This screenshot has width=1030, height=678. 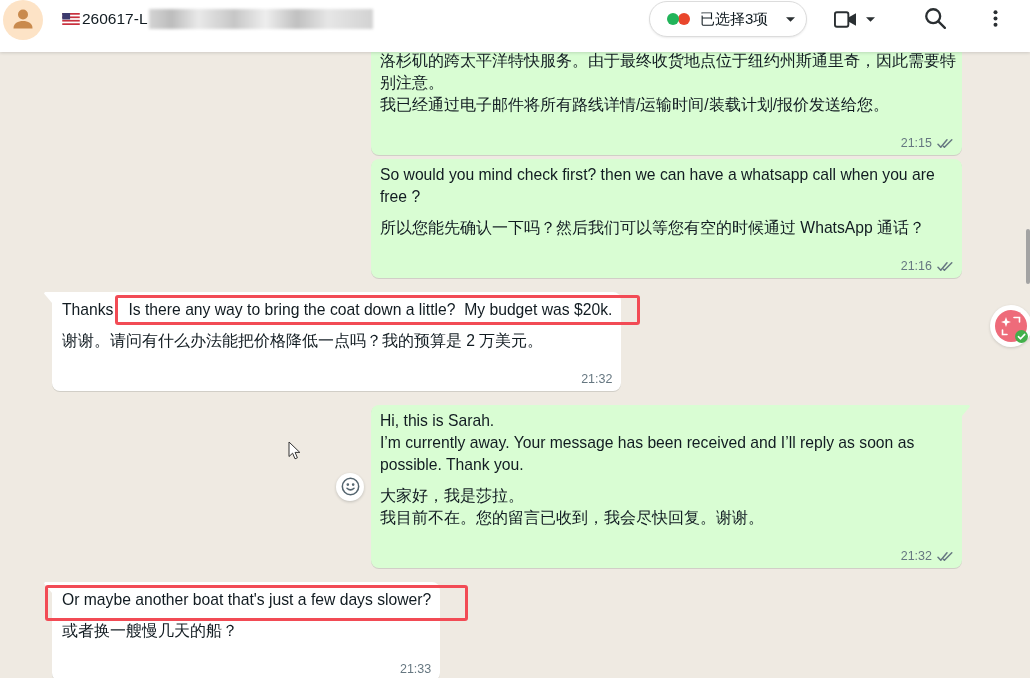 What do you see at coordinates (728, 19) in the screenshot?
I see `label-filter-button: 已选择3项` at bounding box center [728, 19].